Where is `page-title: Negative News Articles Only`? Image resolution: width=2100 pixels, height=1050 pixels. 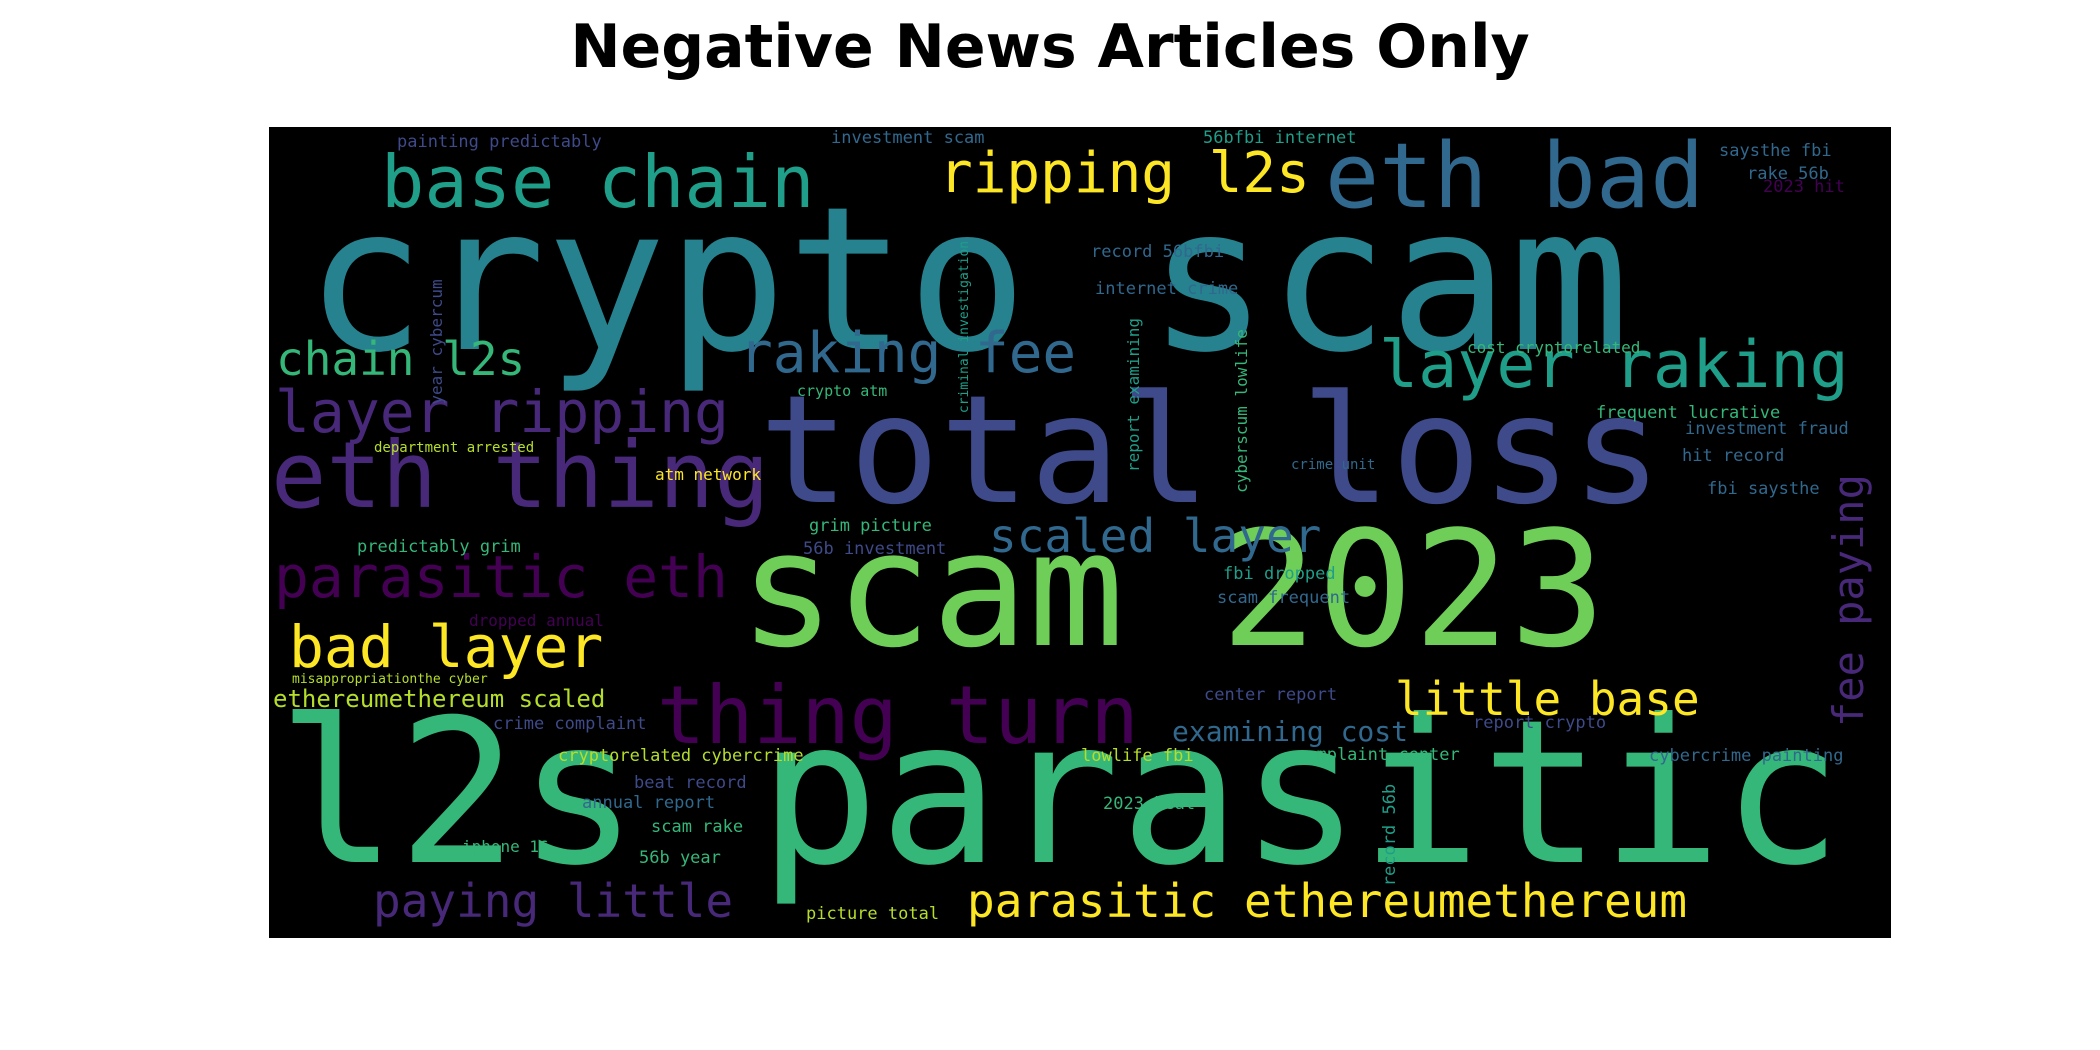
page-title: Negative News Articles Only is located at coordinates (1050, 47).